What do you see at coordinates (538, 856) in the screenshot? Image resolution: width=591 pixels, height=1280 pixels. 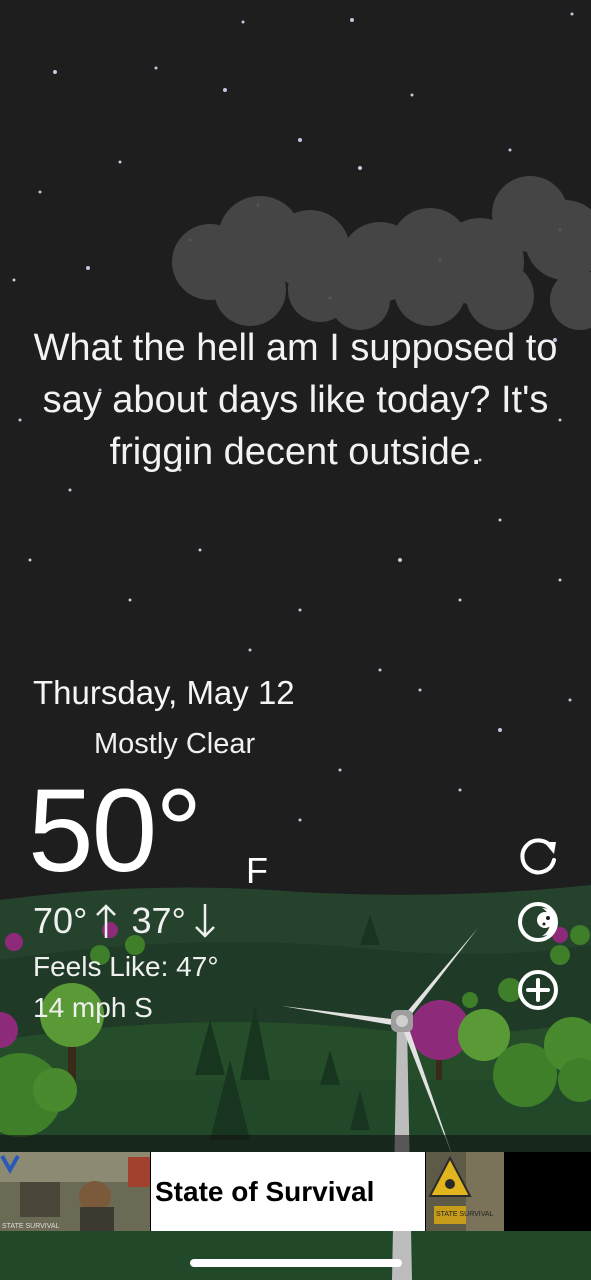 I see `refresh-icon` at bounding box center [538, 856].